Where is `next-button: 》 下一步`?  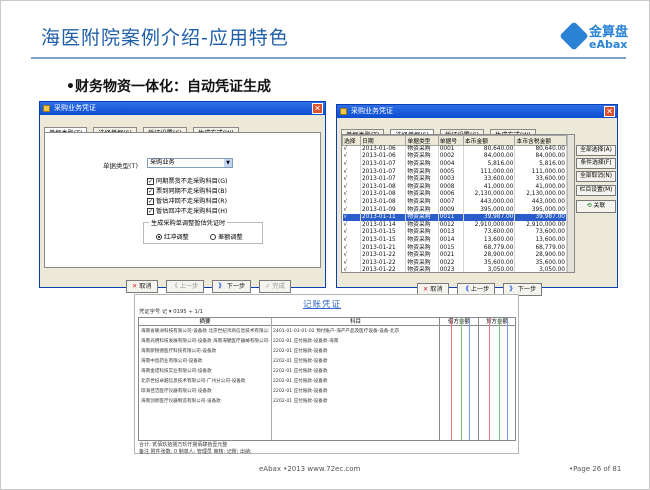 next-button: 》 下一步 is located at coordinates (232, 286).